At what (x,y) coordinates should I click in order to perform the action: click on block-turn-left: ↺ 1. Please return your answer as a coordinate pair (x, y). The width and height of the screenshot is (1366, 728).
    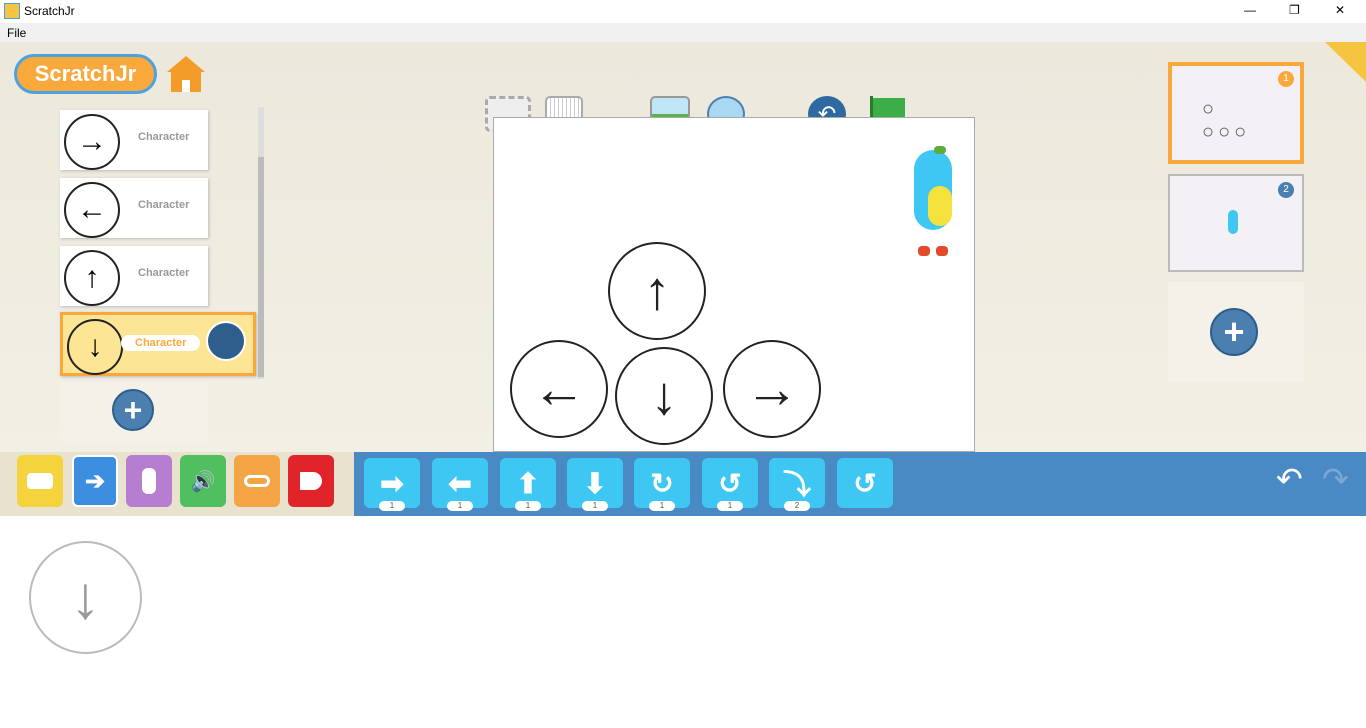
    Looking at the image, I should click on (730, 484).